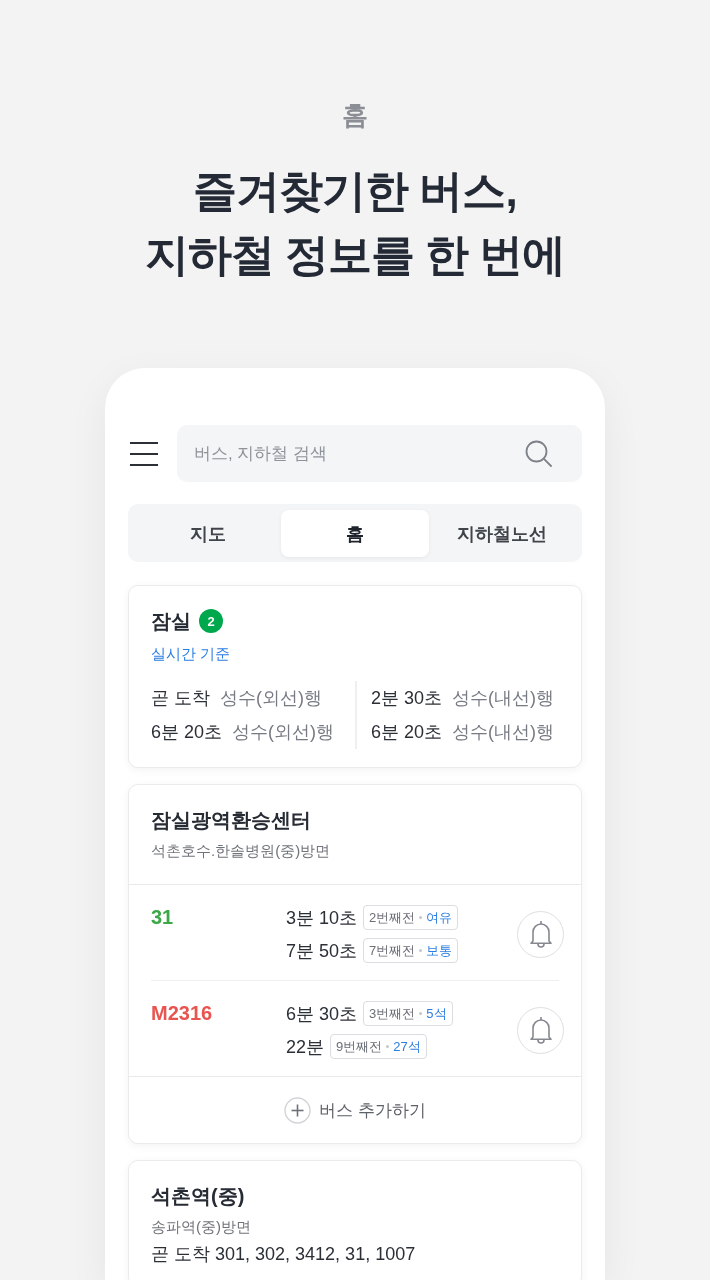 The height and width of the screenshot is (1280, 710). What do you see at coordinates (231, 820) in the screenshot?
I see `stop-name: 잠실광역환승센터` at bounding box center [231, 820].